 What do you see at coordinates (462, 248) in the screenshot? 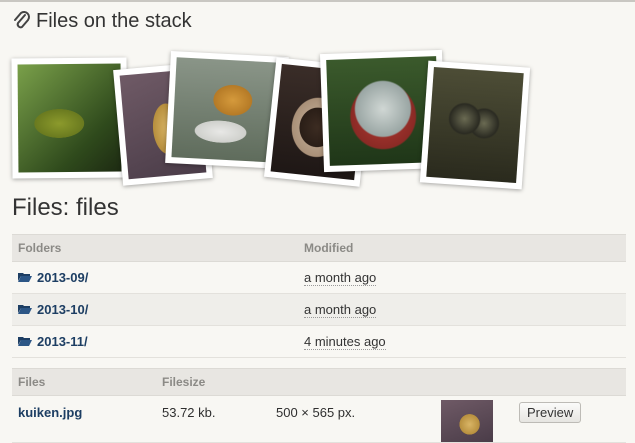
I see `column-header-modified: Modified` at bounding box center [462, 248].